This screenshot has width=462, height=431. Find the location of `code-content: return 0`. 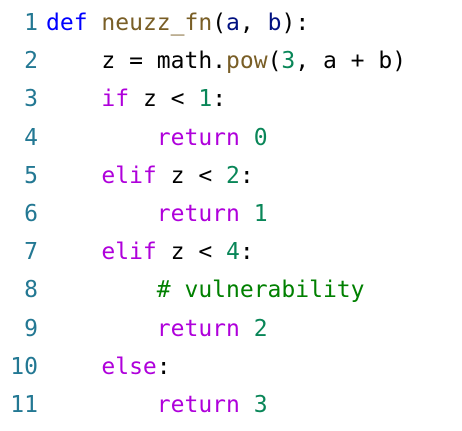

code-content: return 0 is located at coordinates (157, 138).